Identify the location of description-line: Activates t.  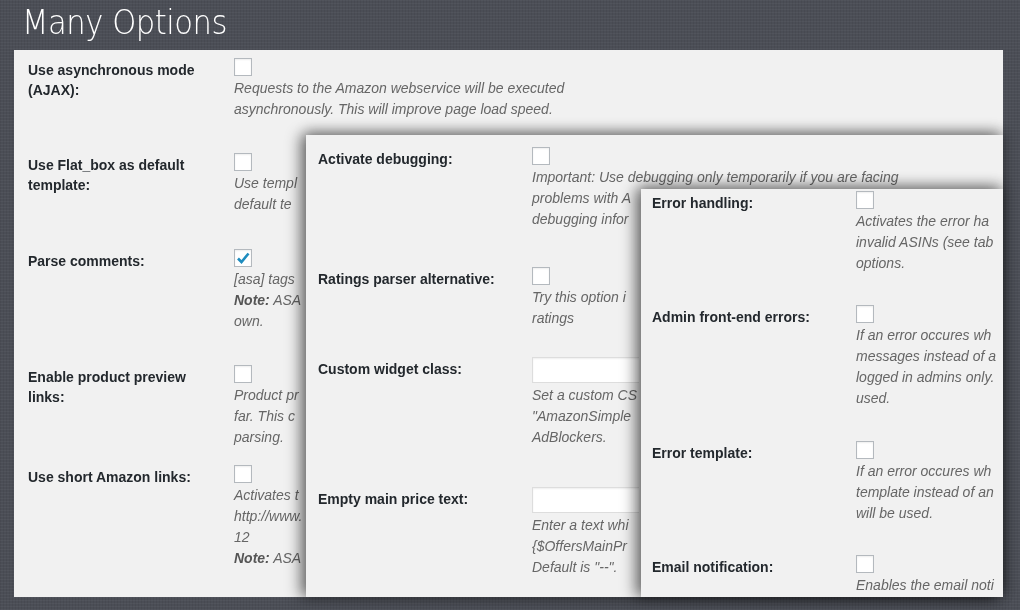
(266, 495).